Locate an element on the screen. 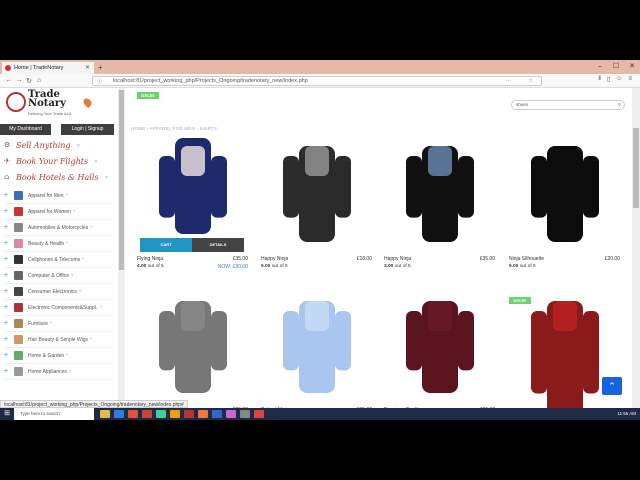 The width and height of the screenshot is (640, 480). taskbar-clock: 11:56 AM is located at coordinates (626, 413).